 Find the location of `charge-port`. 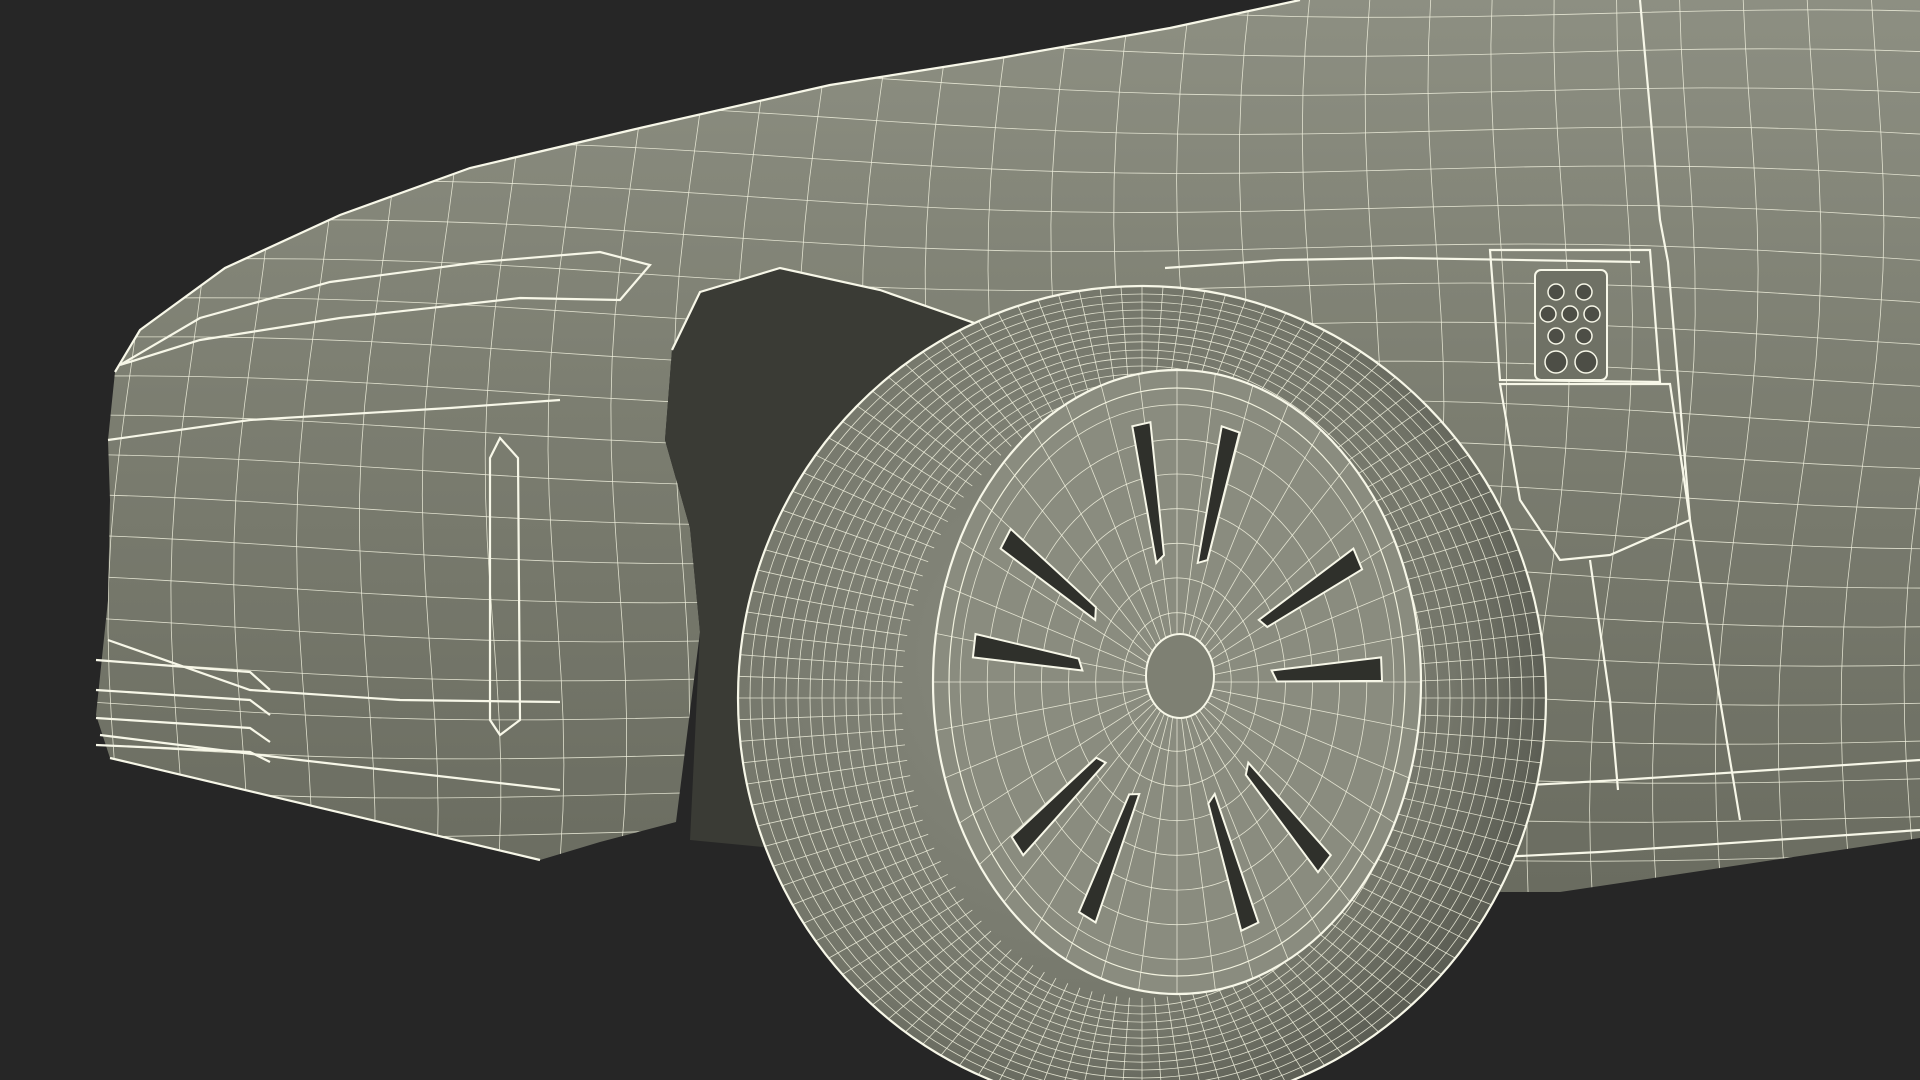

charge-port is located at coordinates (1571, 325).